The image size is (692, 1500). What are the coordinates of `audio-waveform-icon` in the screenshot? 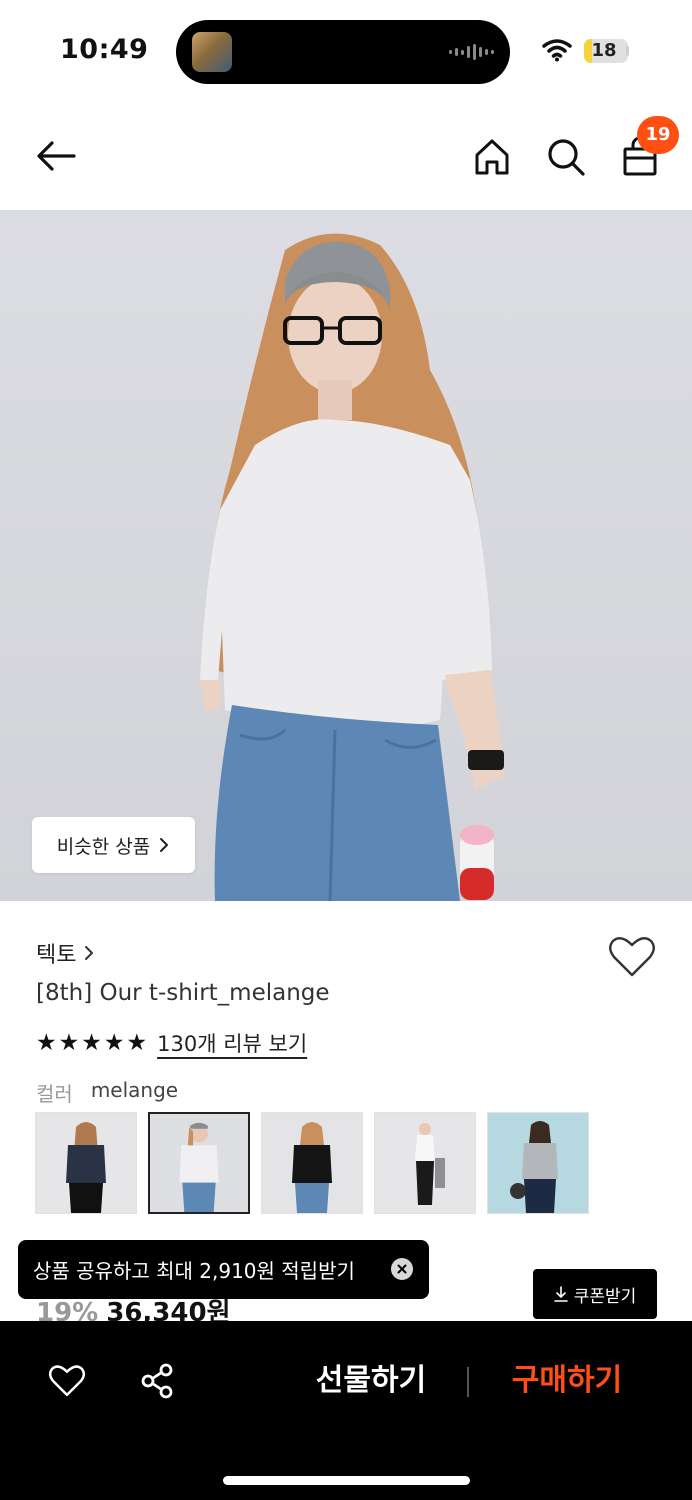 It's located at (471, 52).